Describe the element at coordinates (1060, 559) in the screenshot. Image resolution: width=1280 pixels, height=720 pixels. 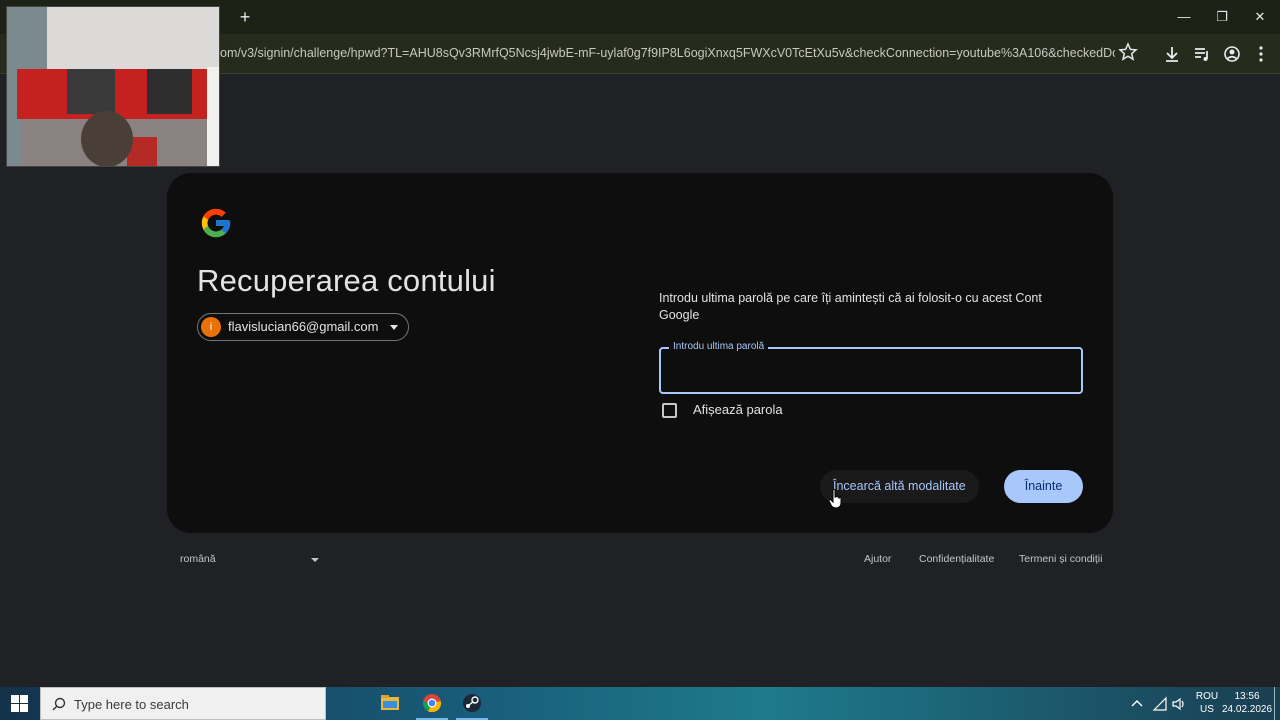
I see `terms-link: Termeni și condiții` at that location.